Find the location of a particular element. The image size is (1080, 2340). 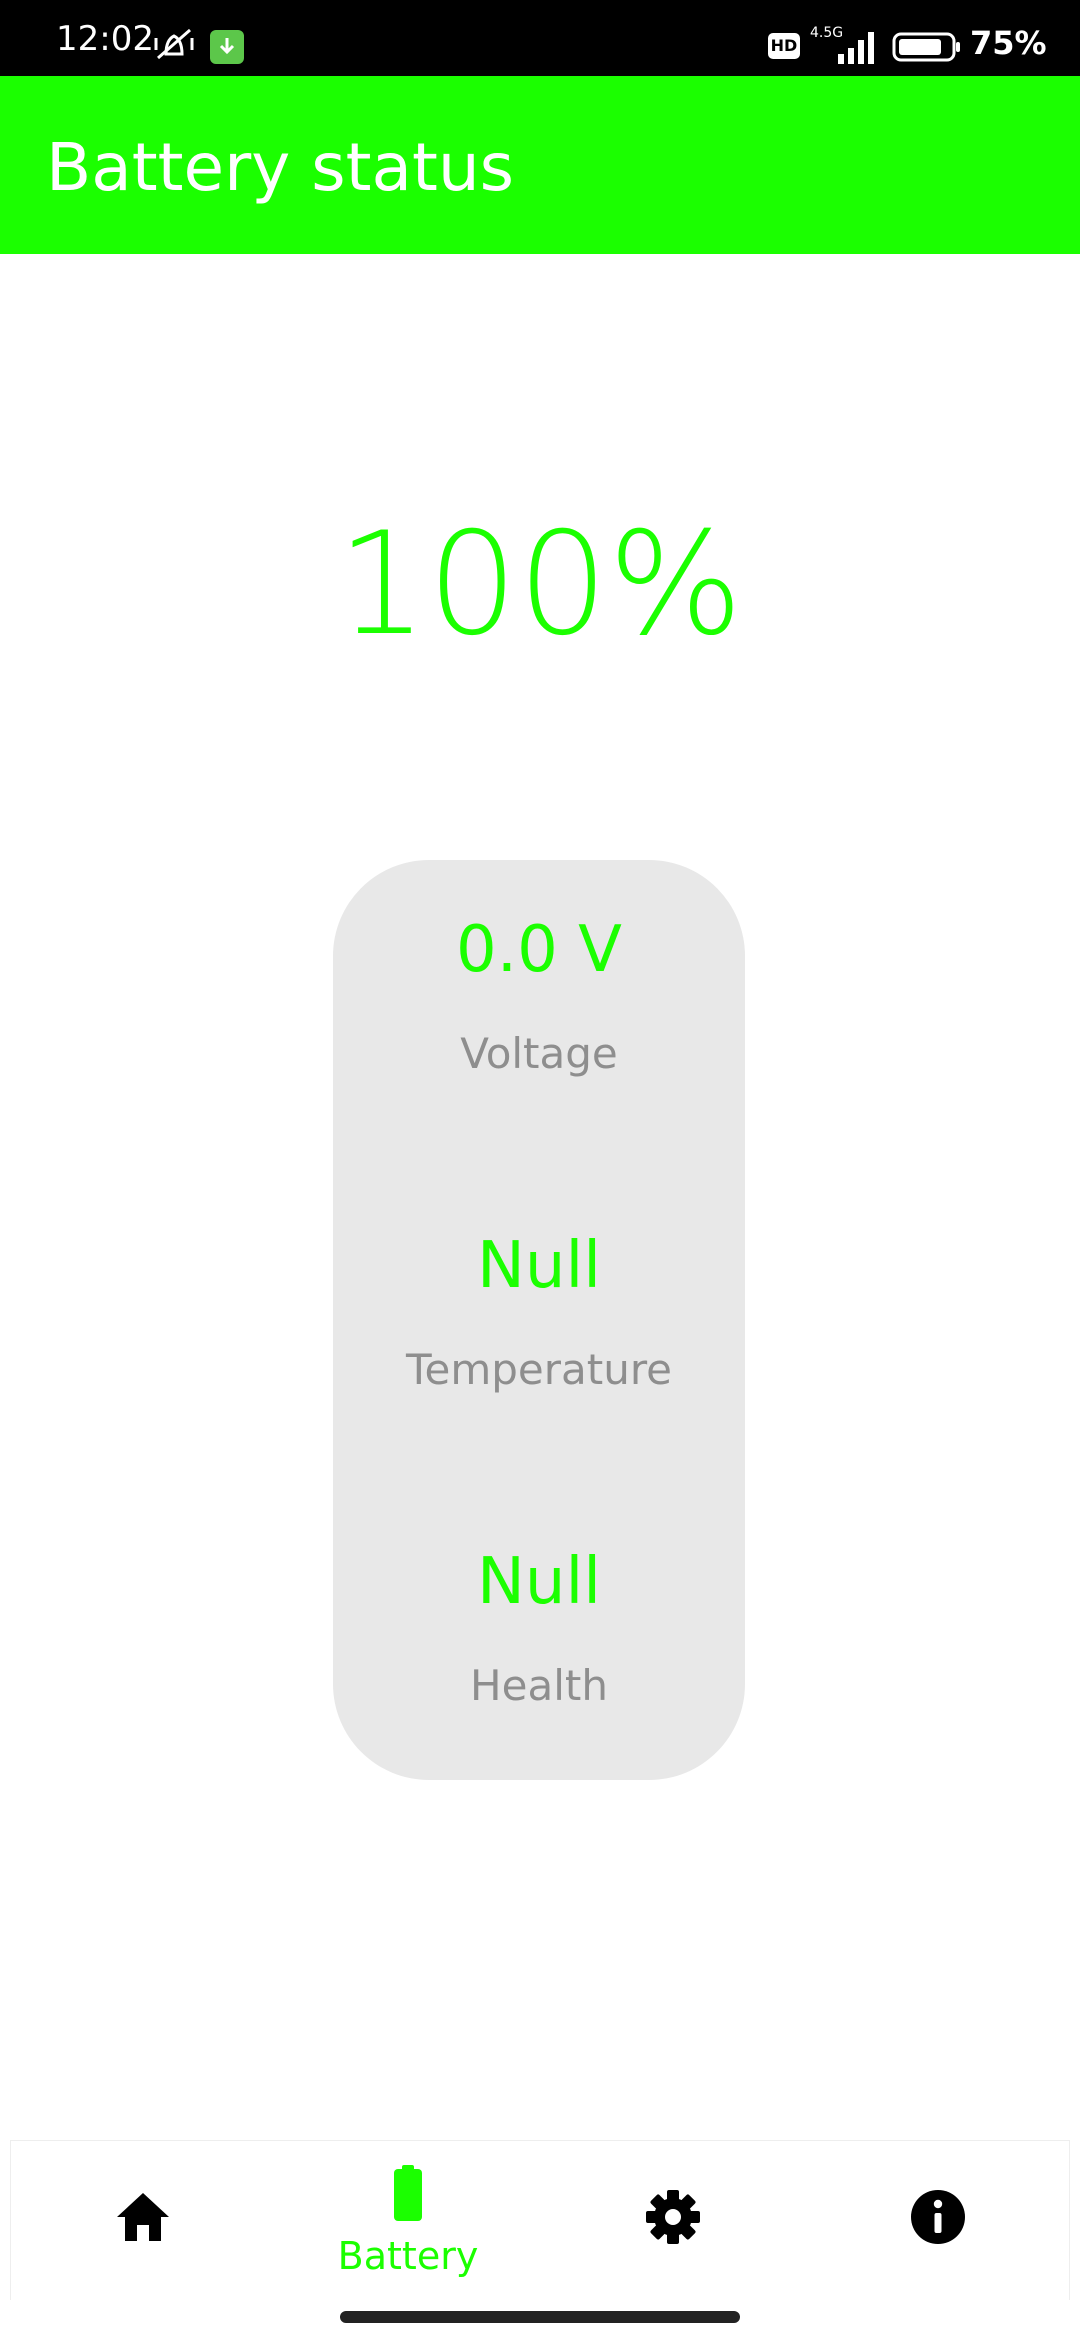

nav-item-home is located at coordinates (143, 2221).